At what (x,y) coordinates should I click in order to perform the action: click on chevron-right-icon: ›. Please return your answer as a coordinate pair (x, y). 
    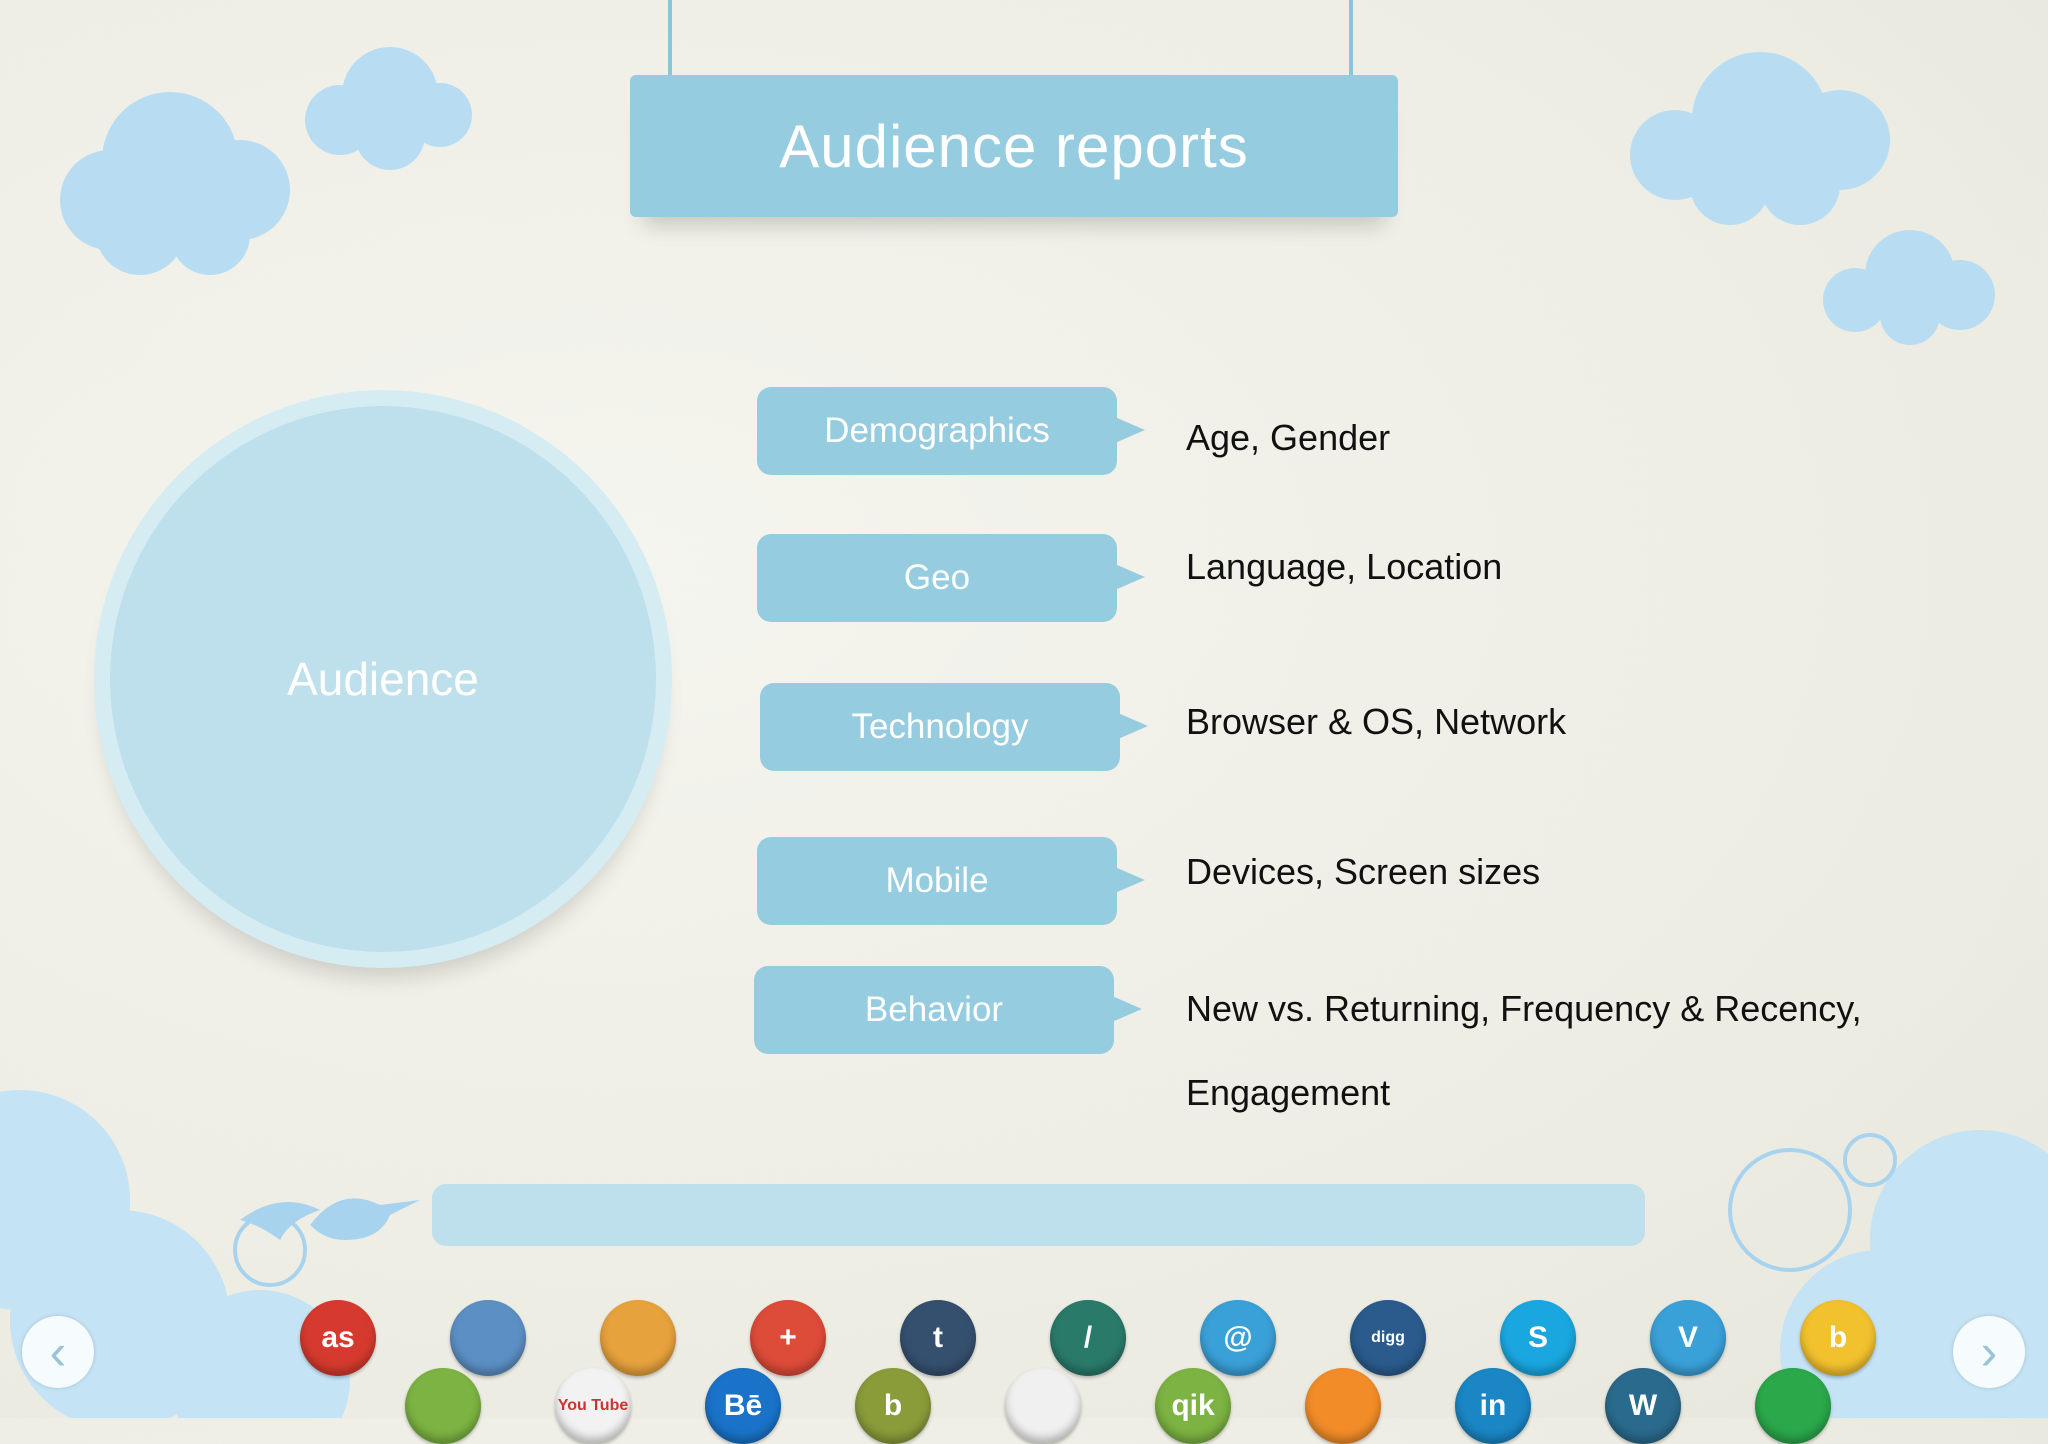
    Looking at the image, I should click on (1989, 1352).